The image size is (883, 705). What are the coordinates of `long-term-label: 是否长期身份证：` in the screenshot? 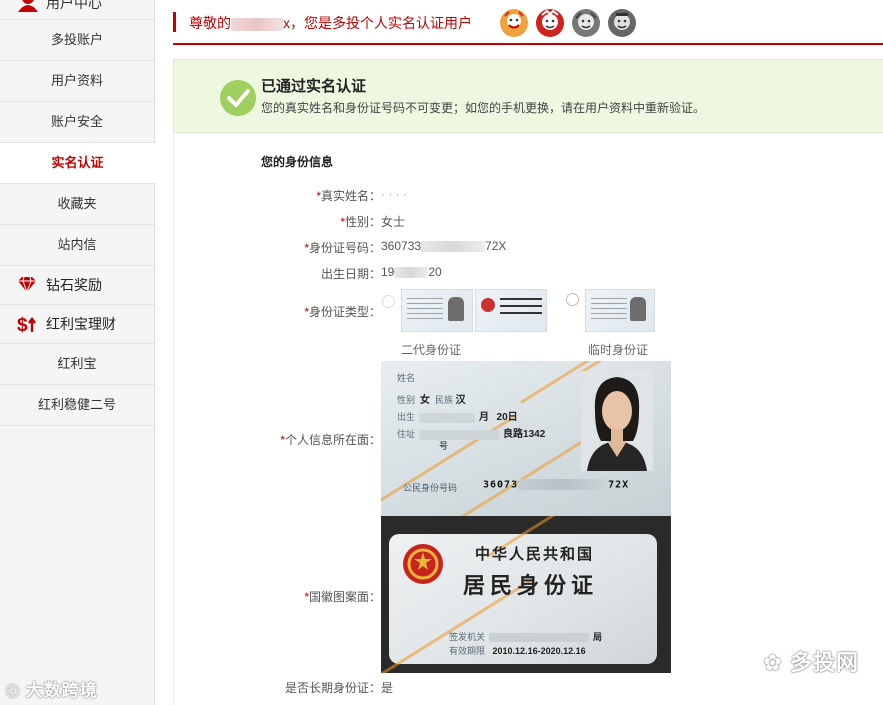 It's located at (332, 688).